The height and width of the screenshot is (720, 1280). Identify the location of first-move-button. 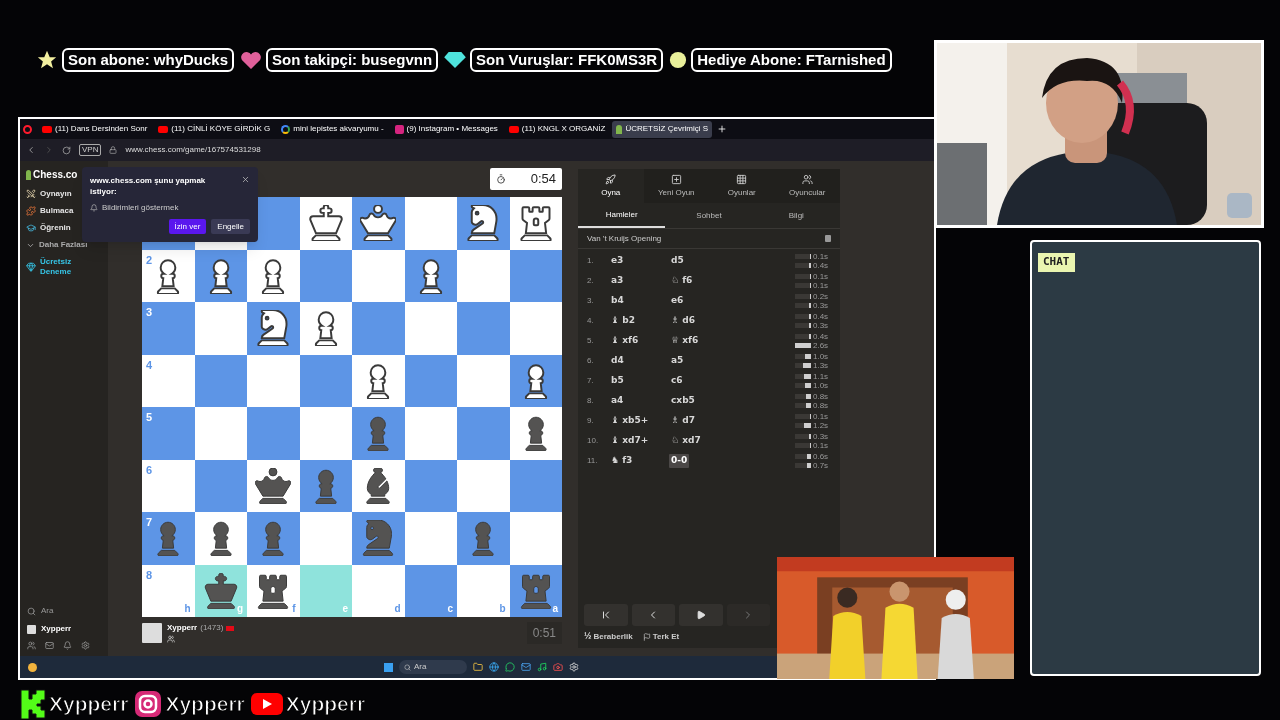
(606, 615).